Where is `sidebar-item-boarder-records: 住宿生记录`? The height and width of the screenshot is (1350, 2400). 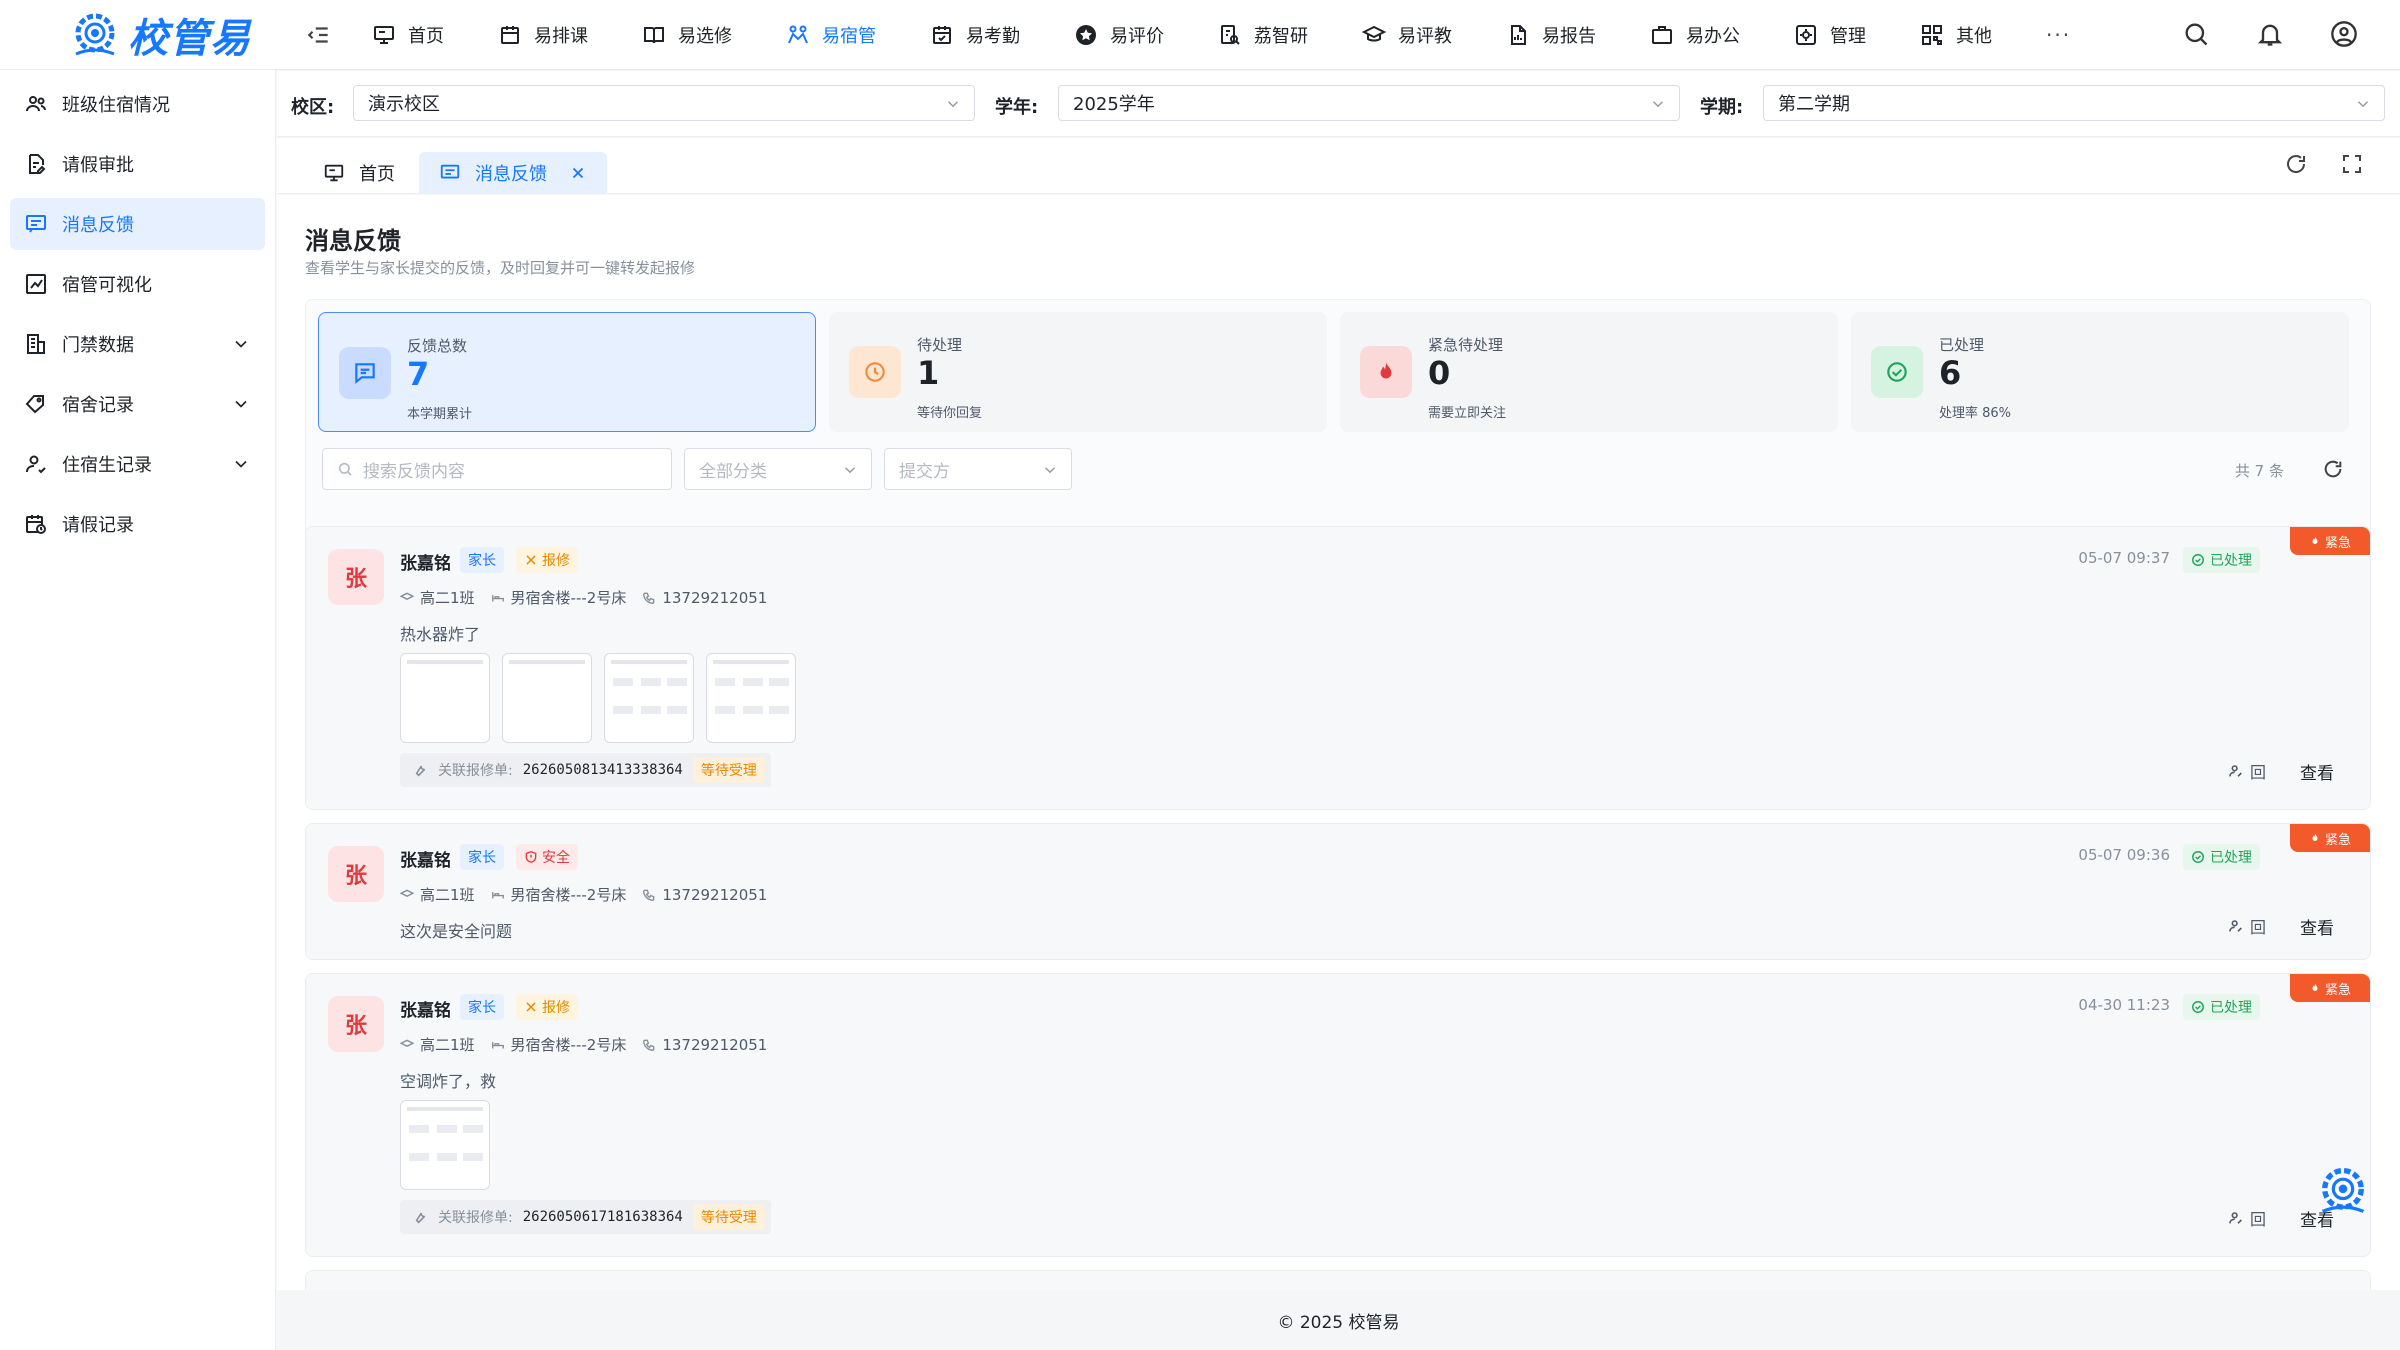
sidebar-item-boarder-records: 住宿生记录 is located at coordinates (137, 464).